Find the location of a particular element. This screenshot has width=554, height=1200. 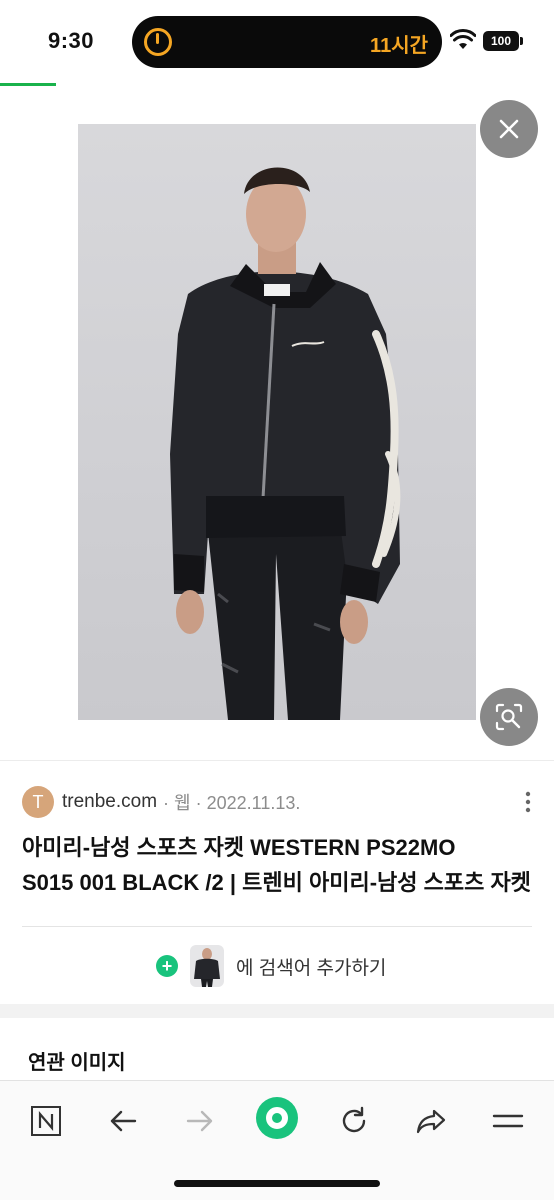

close-button is located at coordinates (509, 129).